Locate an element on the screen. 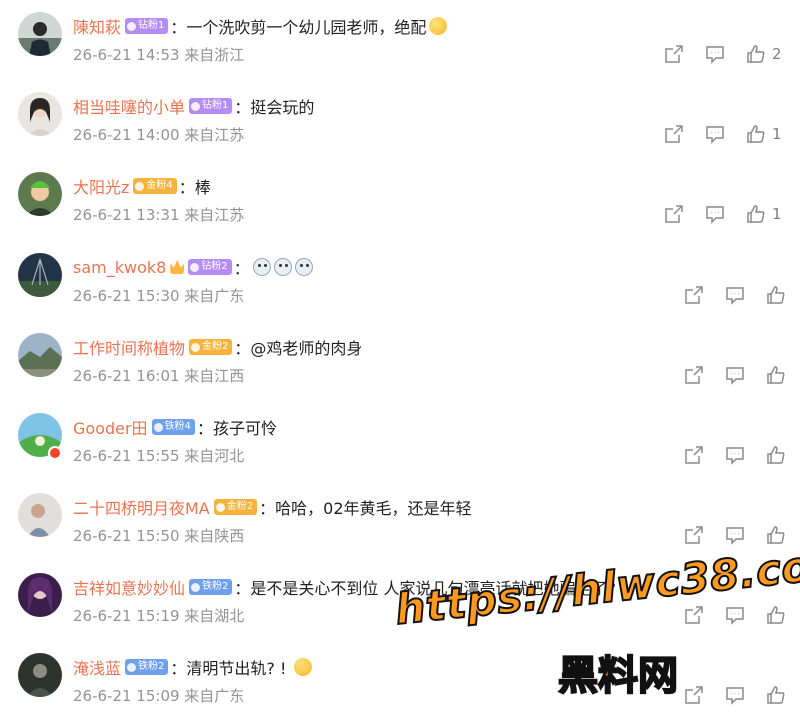  like-count: 2 is located at coordinates (777, 54).